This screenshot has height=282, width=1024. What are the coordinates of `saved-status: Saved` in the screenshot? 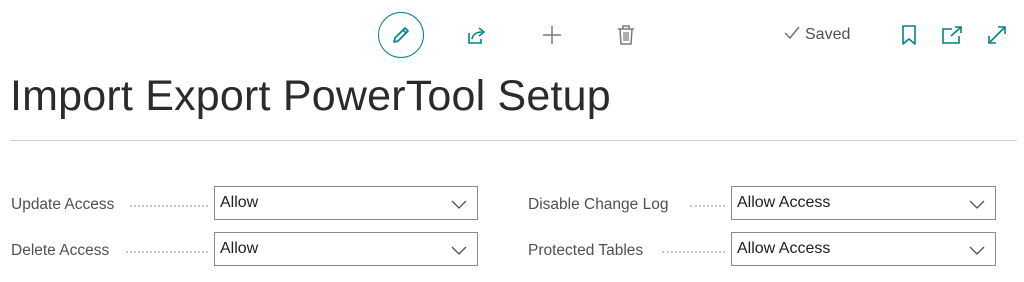 It's located at (816, 35).